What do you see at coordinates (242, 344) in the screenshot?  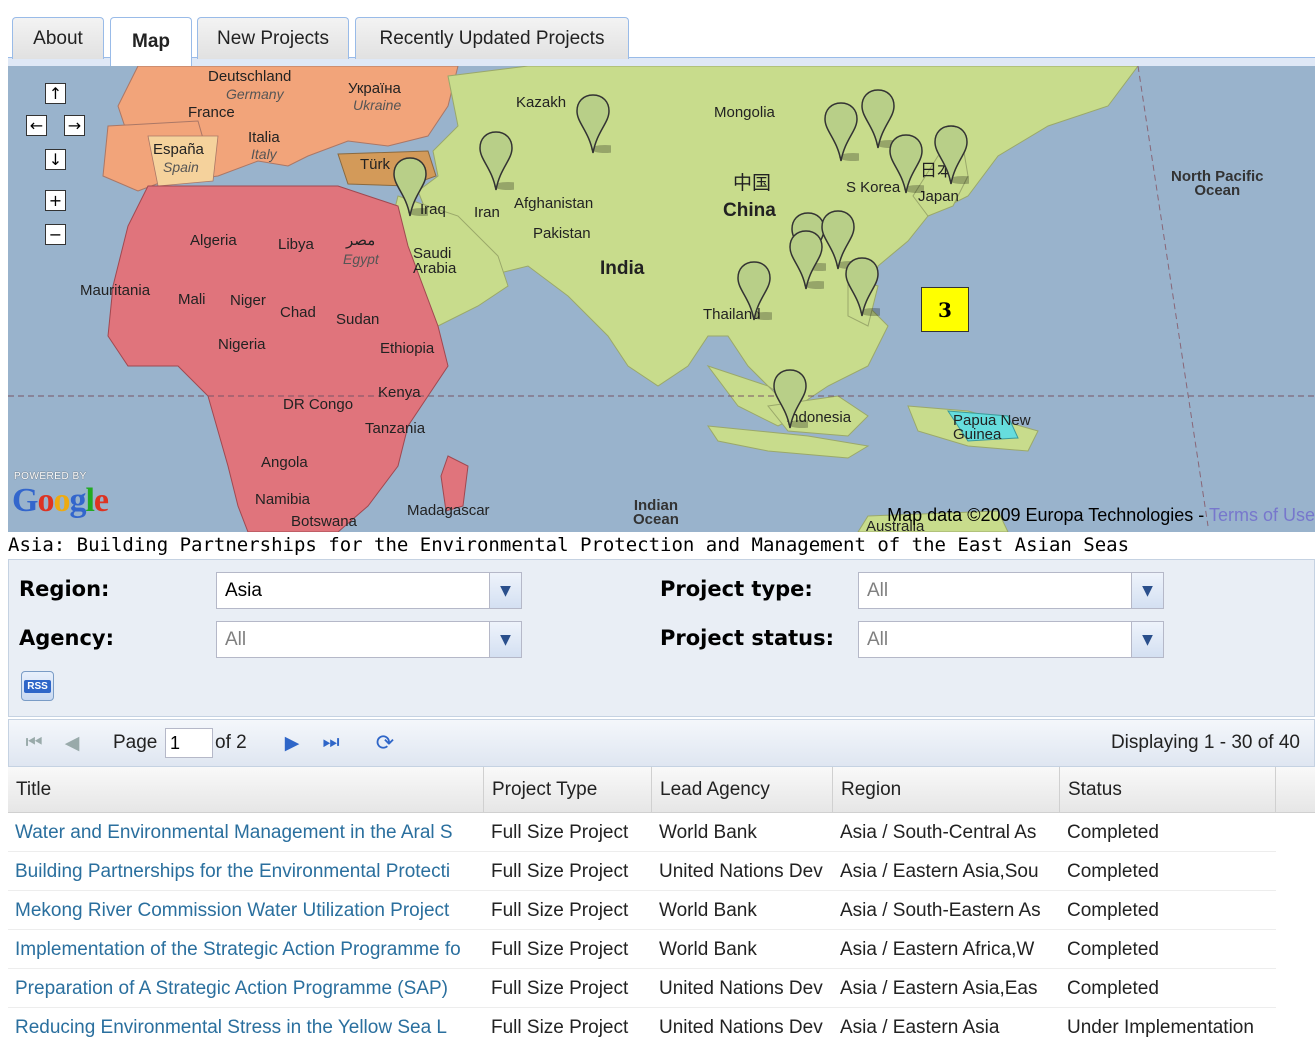 I see `map-label-nigeria: Nigeria` at bounding box center [242, 344].